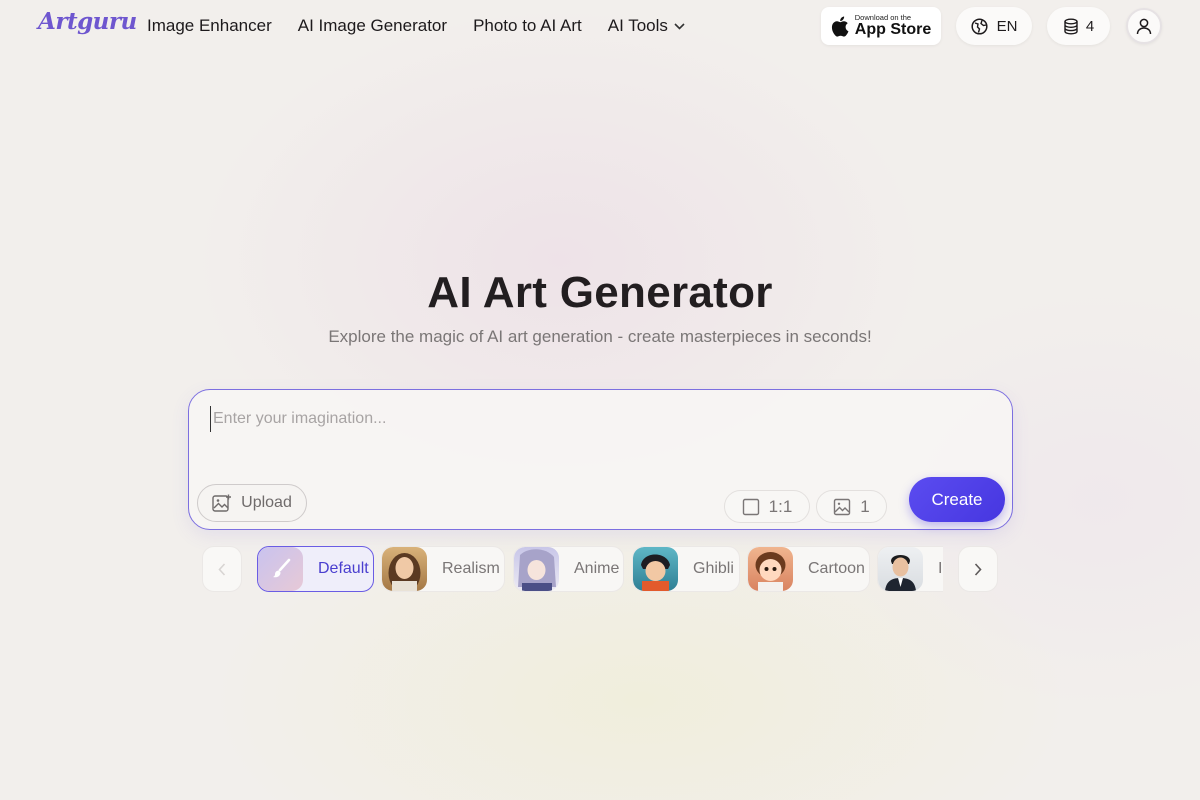  I want to click on app-store-button: Download on the App Store, so click(881, 26).